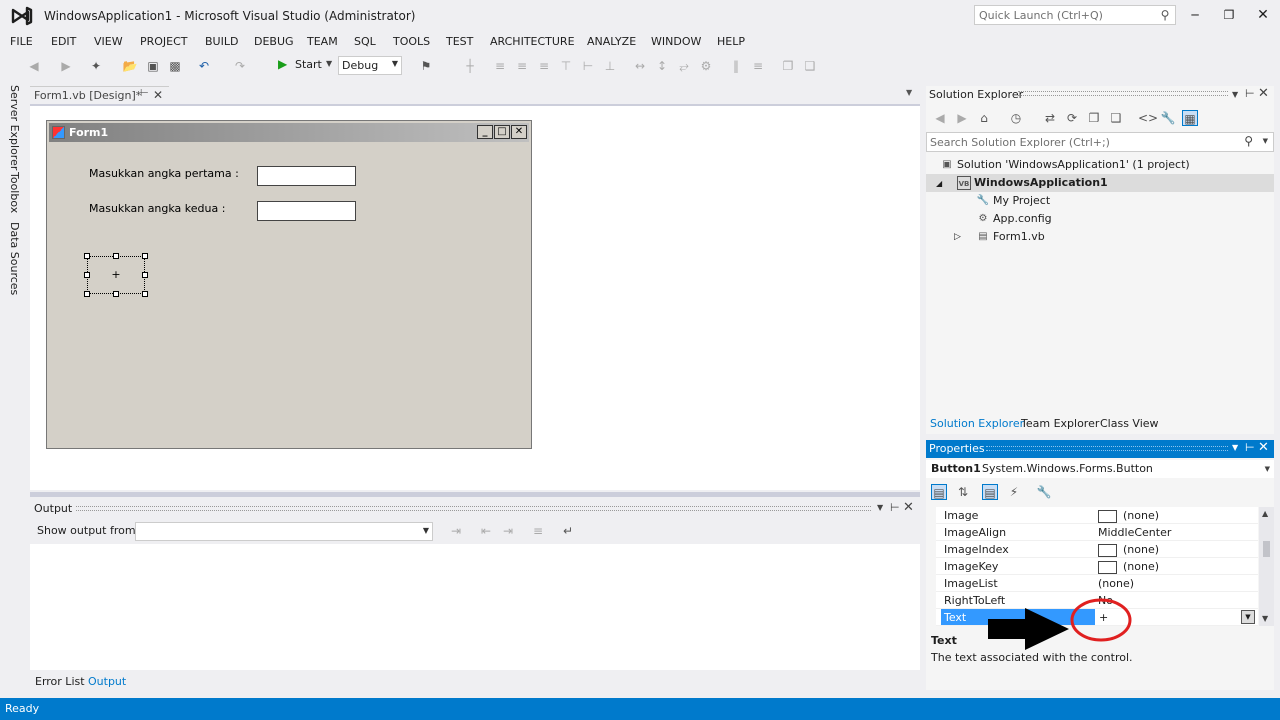  I want to click on tab-team-explorer: Team Explorer, so click(1060, 423).